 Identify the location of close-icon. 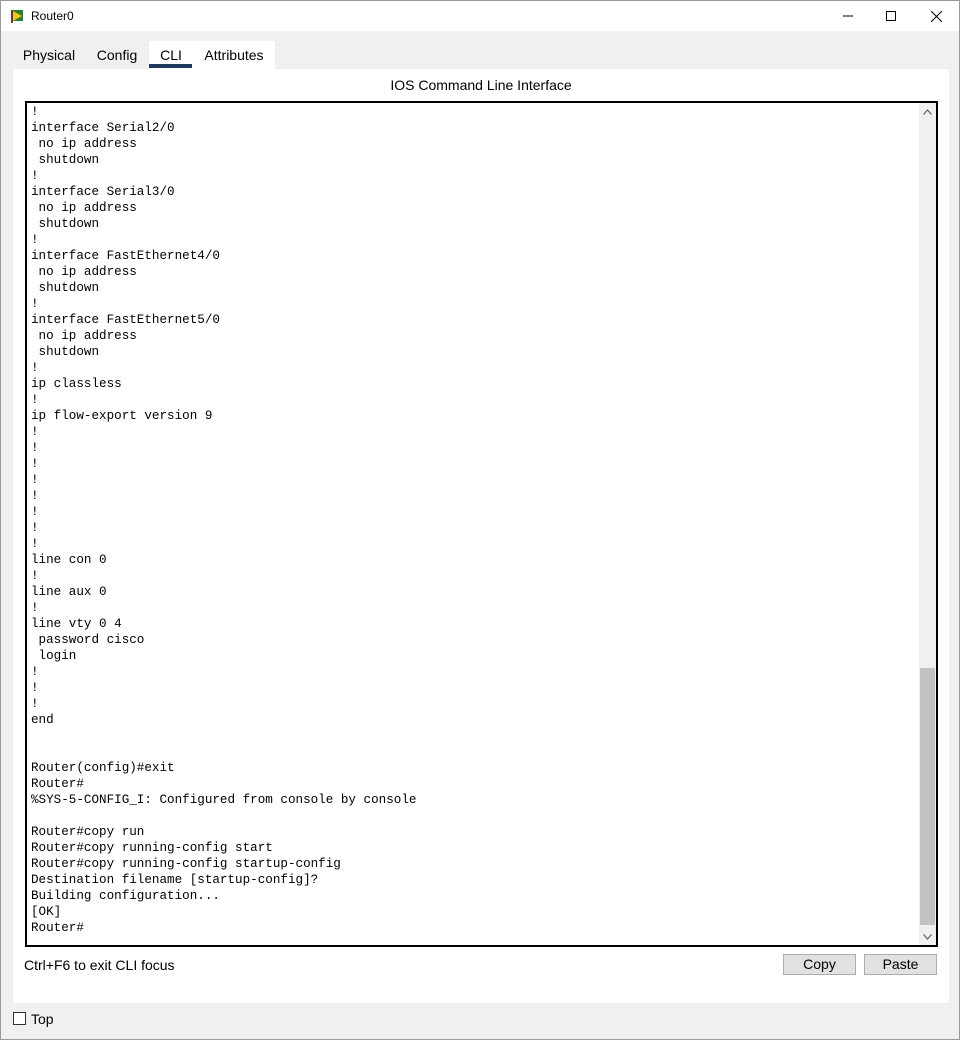
(936, 16).